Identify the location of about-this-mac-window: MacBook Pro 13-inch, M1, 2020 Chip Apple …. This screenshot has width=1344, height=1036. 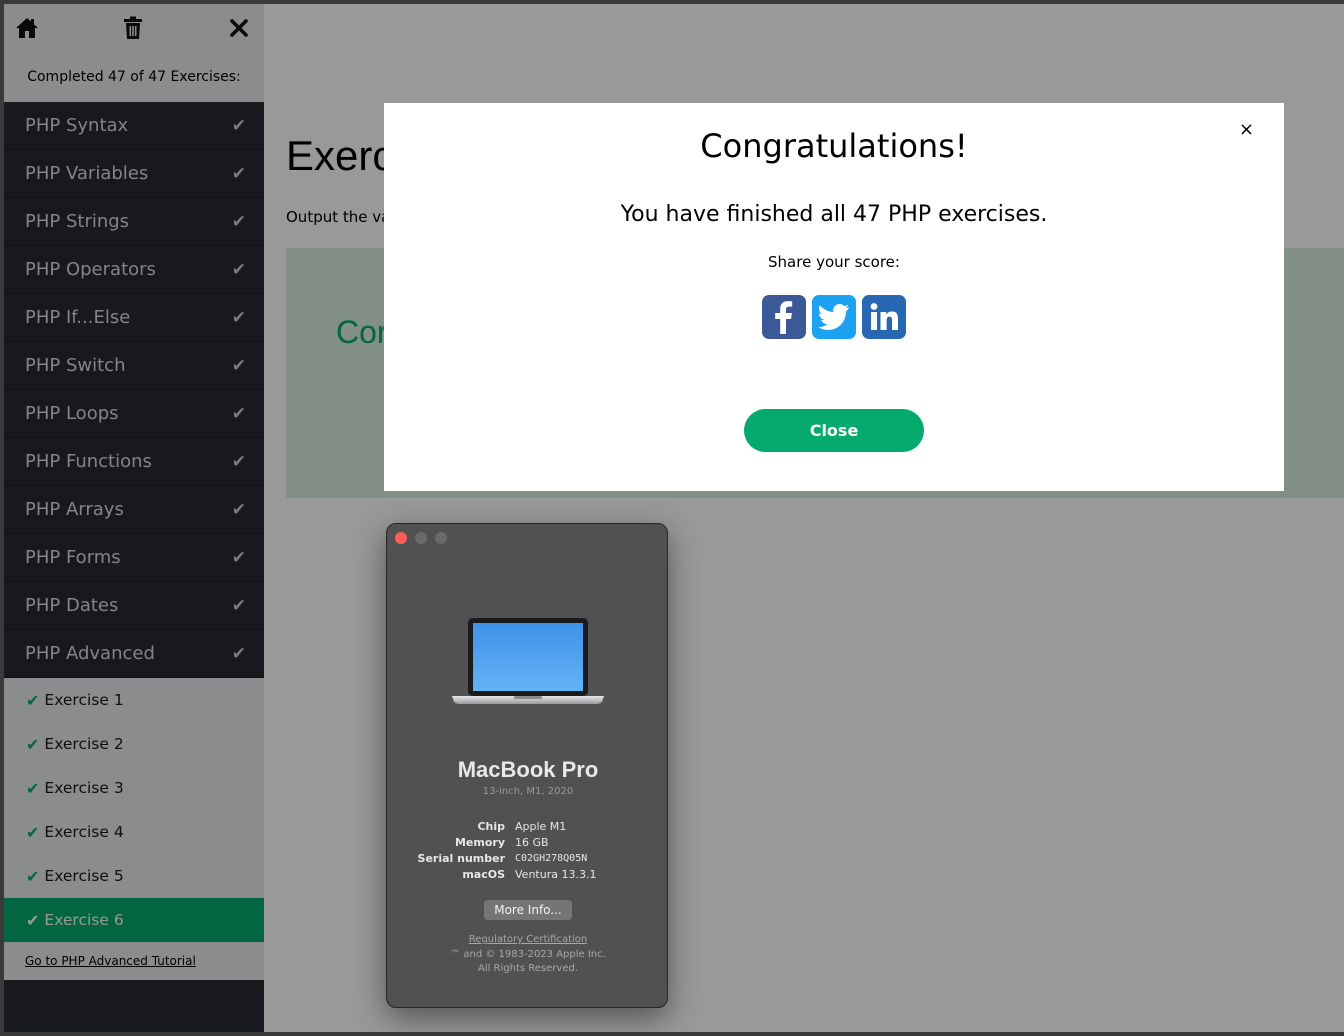
(527, 765).